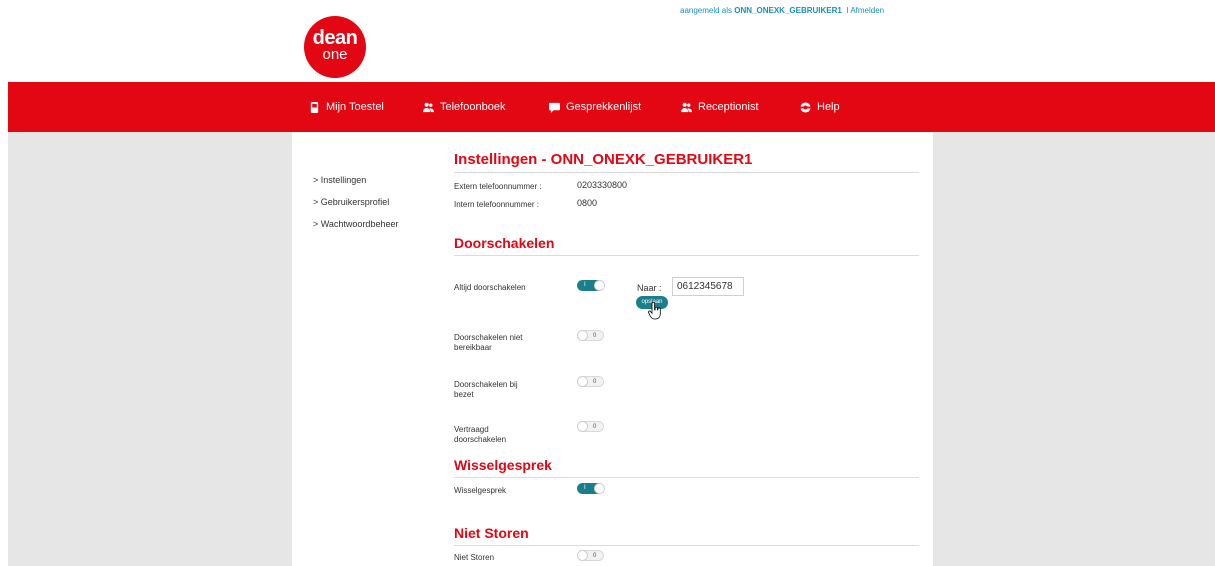 Image resolution: width=1215 pixels, height=566 pixels. I want to click on chat-bubble-icon, so click(554, 107).